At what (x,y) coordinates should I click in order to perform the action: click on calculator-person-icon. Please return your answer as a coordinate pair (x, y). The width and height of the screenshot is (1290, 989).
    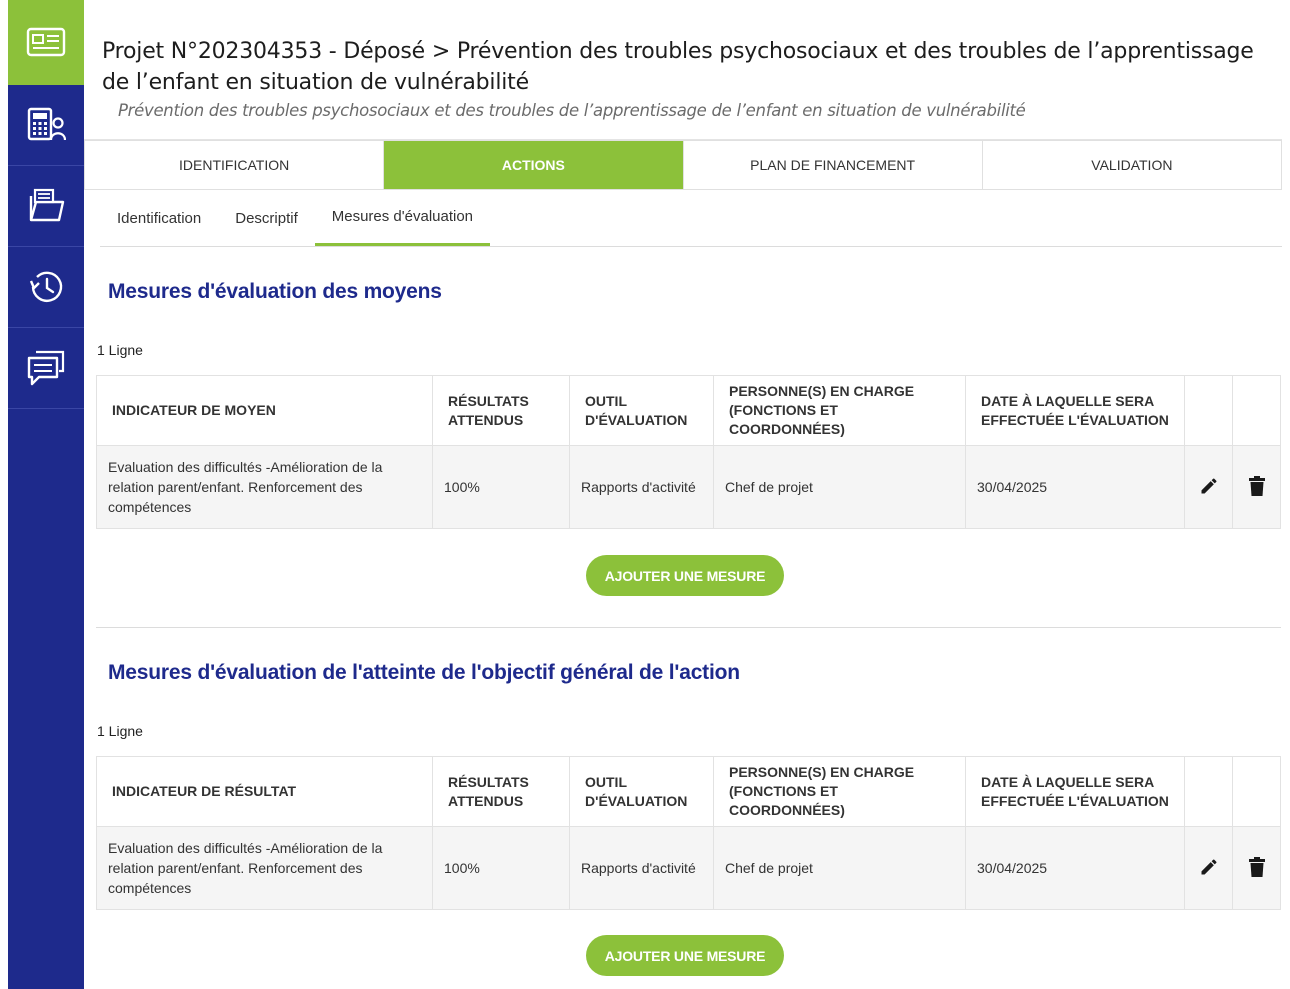
    Looking at the image, I should click on (46, 125).